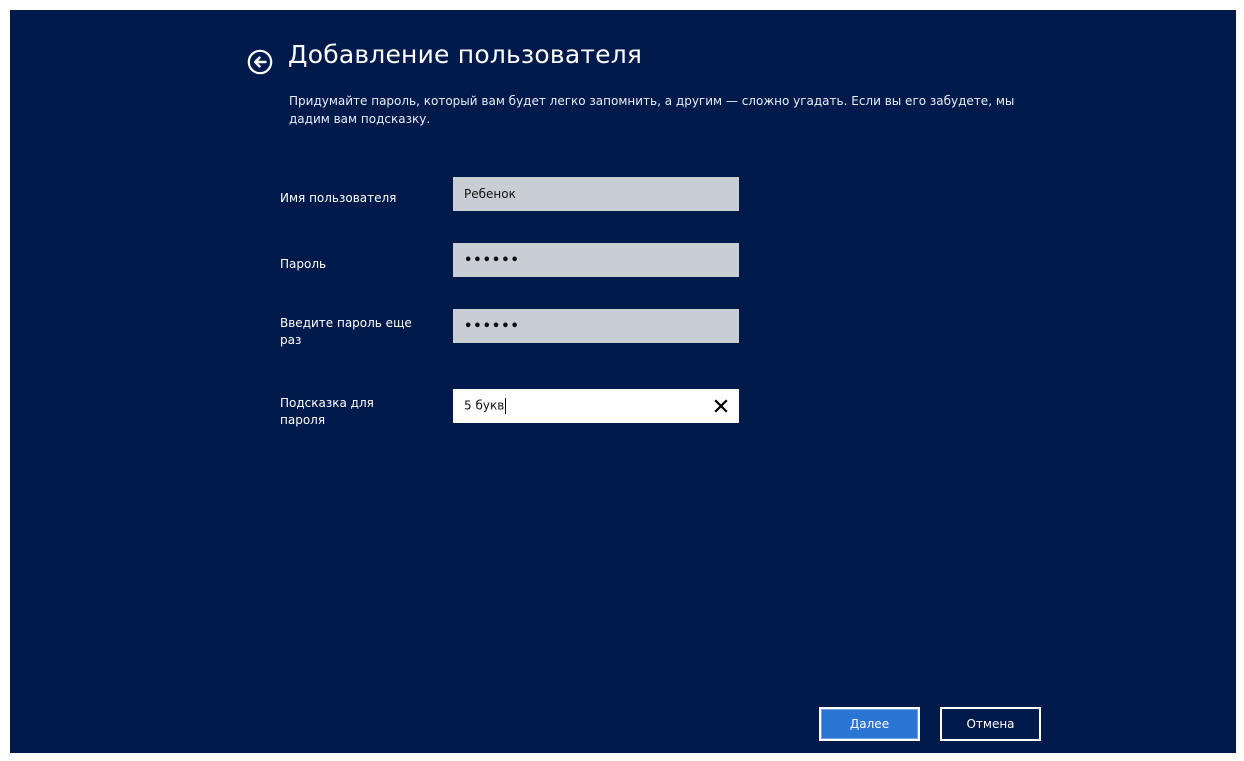 The width and height of the screenshot is (1244, 761). I want to click on username-label: Имя пользователя, so click(338, 198).